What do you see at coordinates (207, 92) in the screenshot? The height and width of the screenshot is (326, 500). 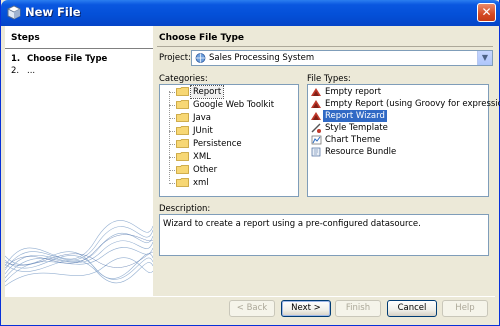 I see `tree-item-label: Report` at bounding box center [207, 92].